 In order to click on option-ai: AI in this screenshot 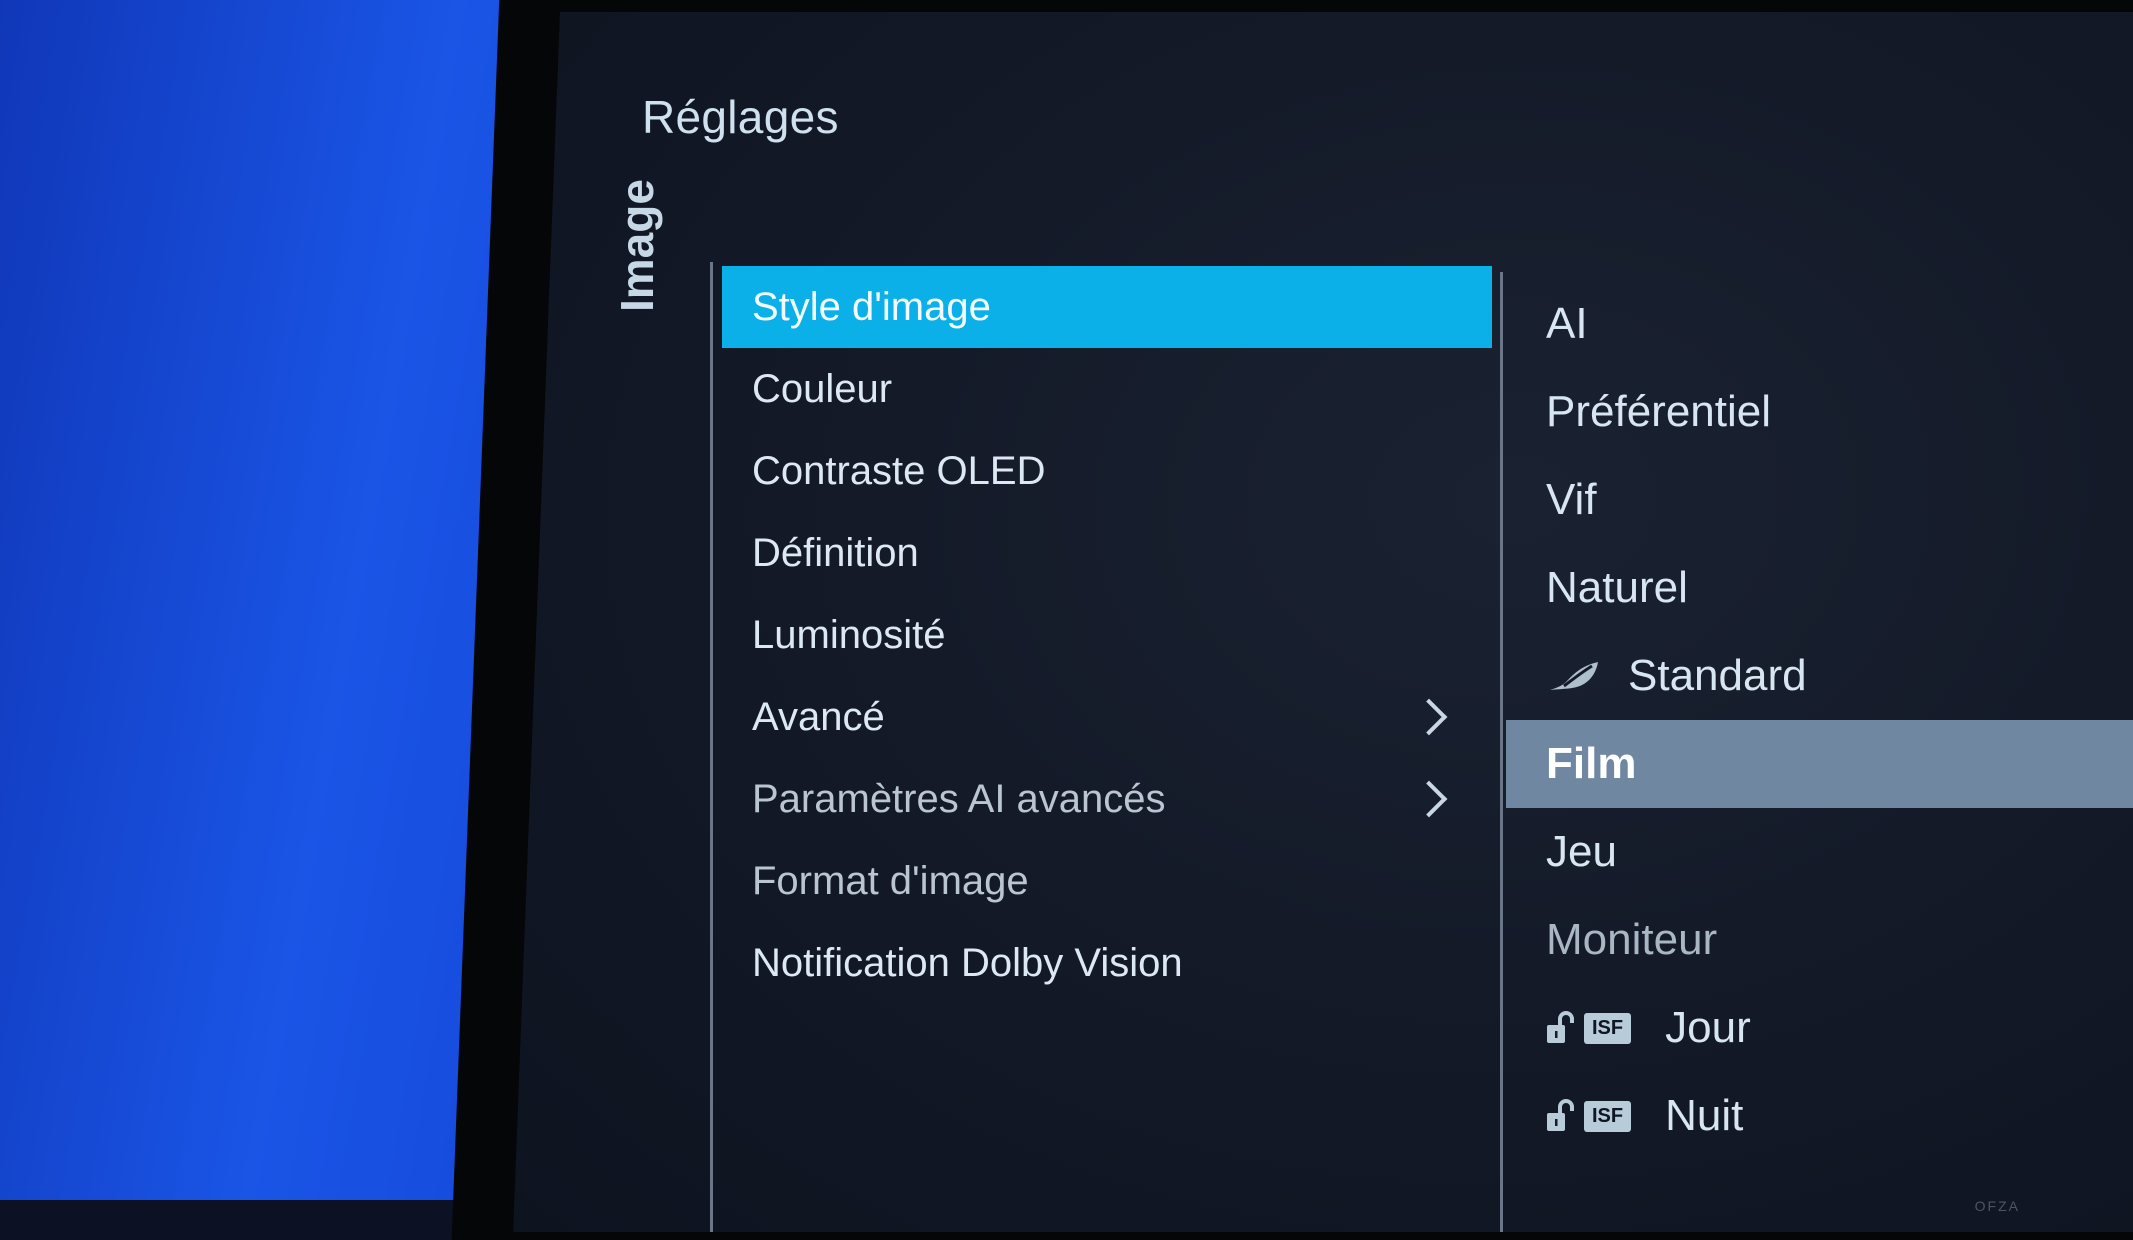, I will do `click(1819, 324)`.